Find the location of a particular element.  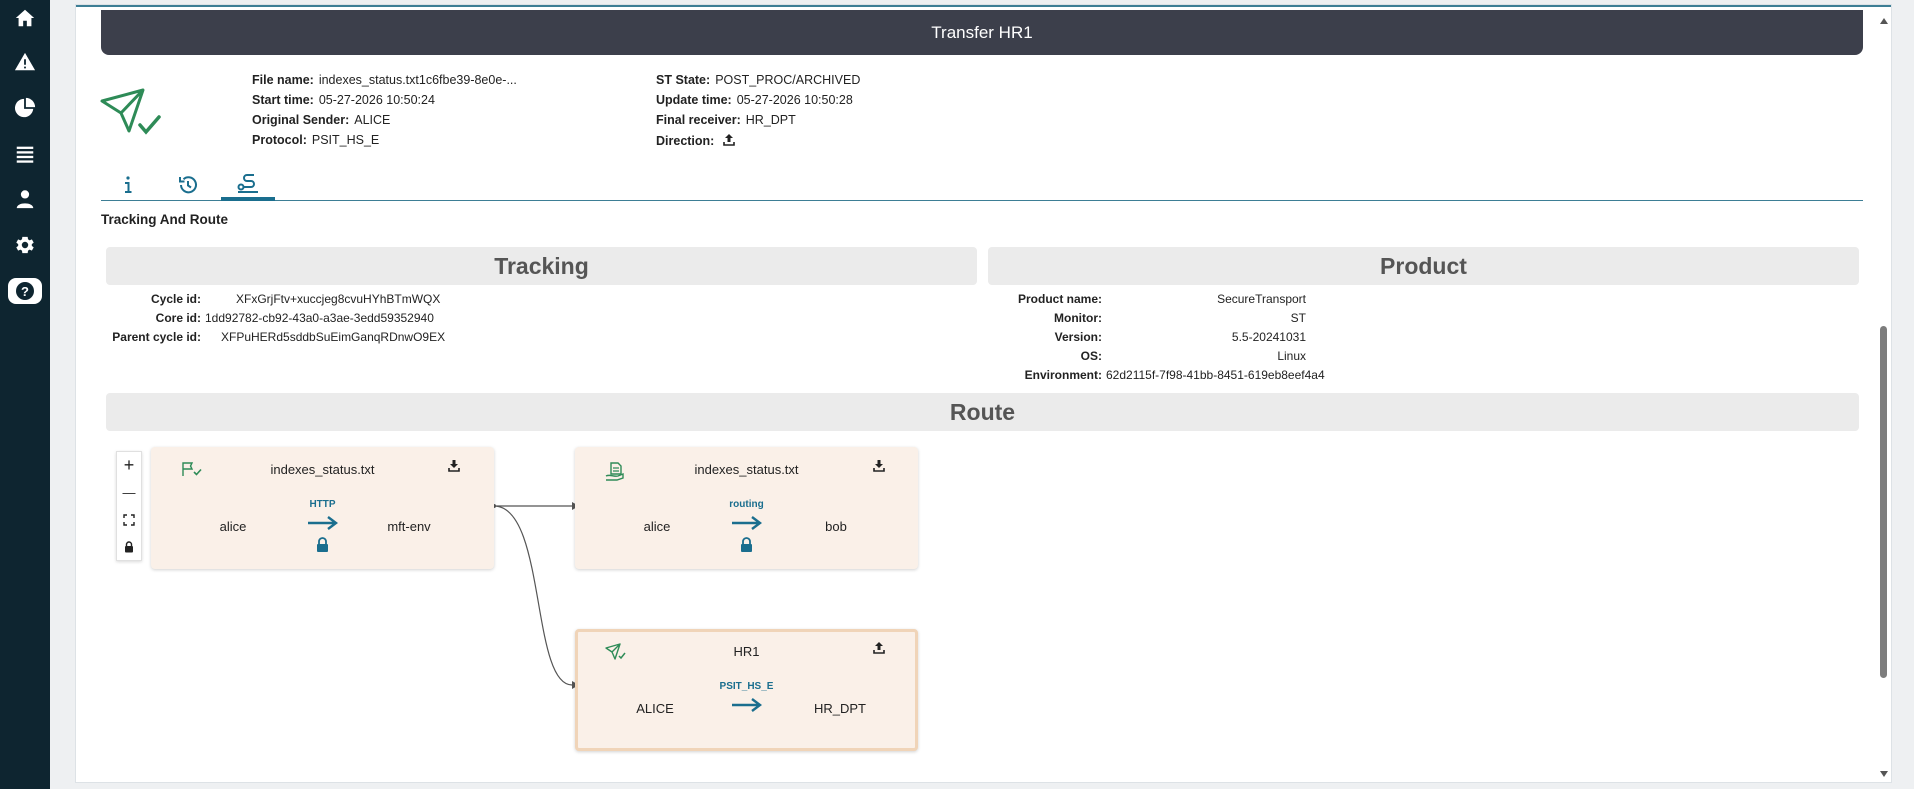

route-node: indexes_status.txt alice routing bob is located at coordinates (746, 508).